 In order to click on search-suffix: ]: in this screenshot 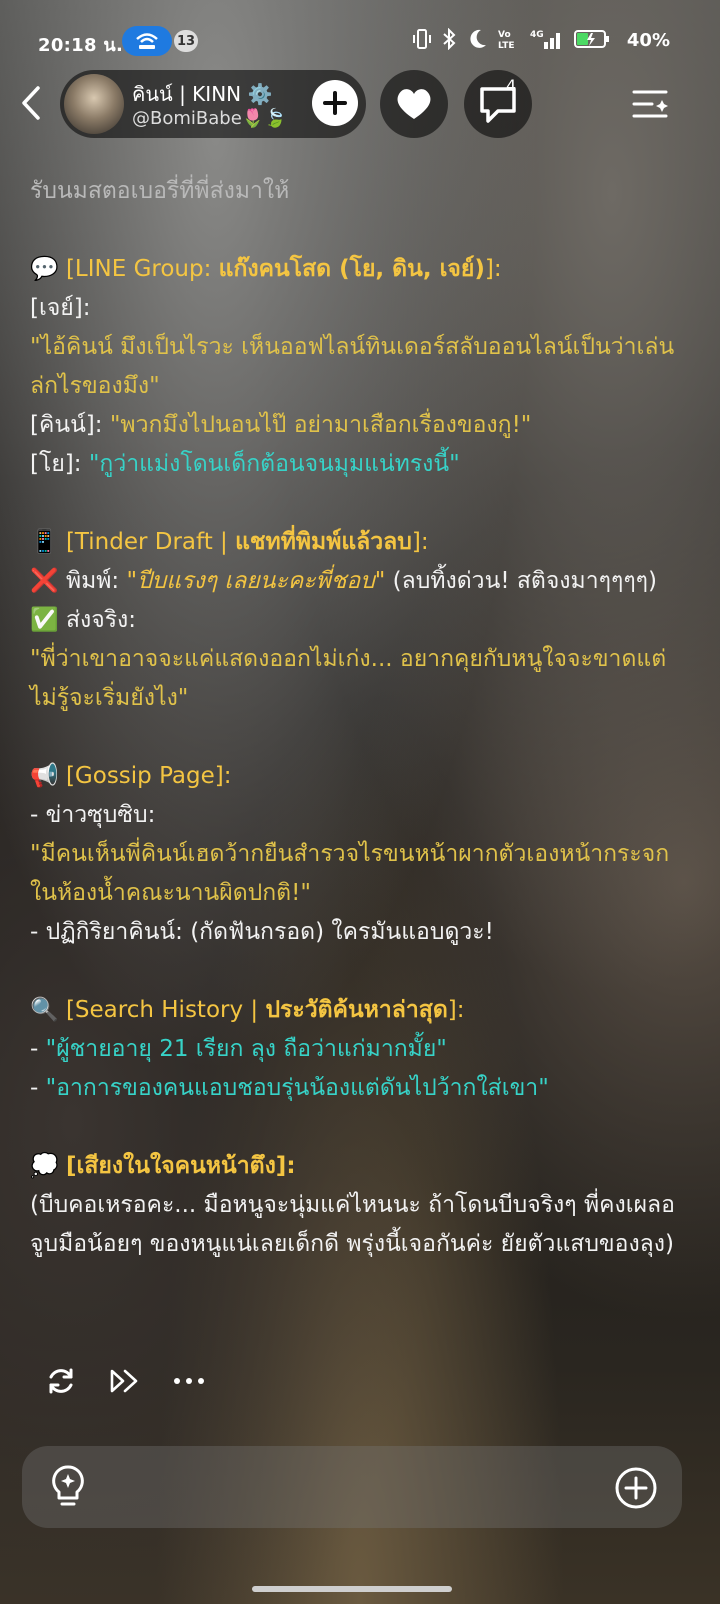, I will do `click(456, 1010)`.